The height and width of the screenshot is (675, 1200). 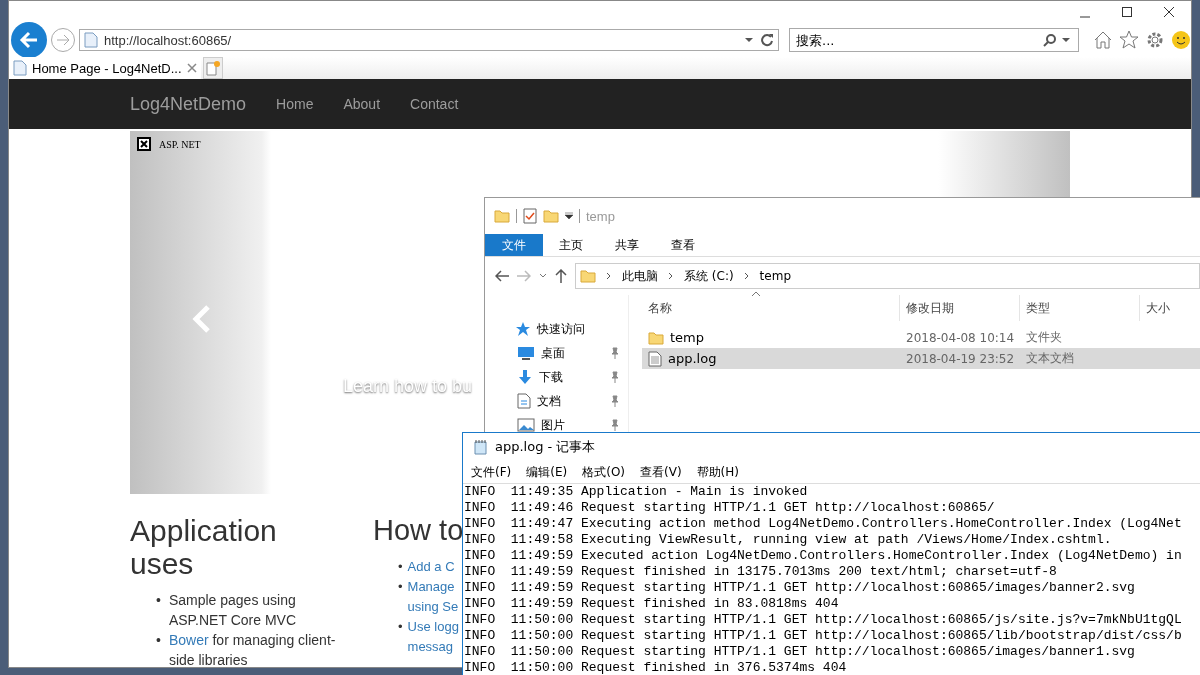 I want to click on log-line: INFO 11:49:59 Request finished in 83.0818ms 404, so click(x=651, y=604).